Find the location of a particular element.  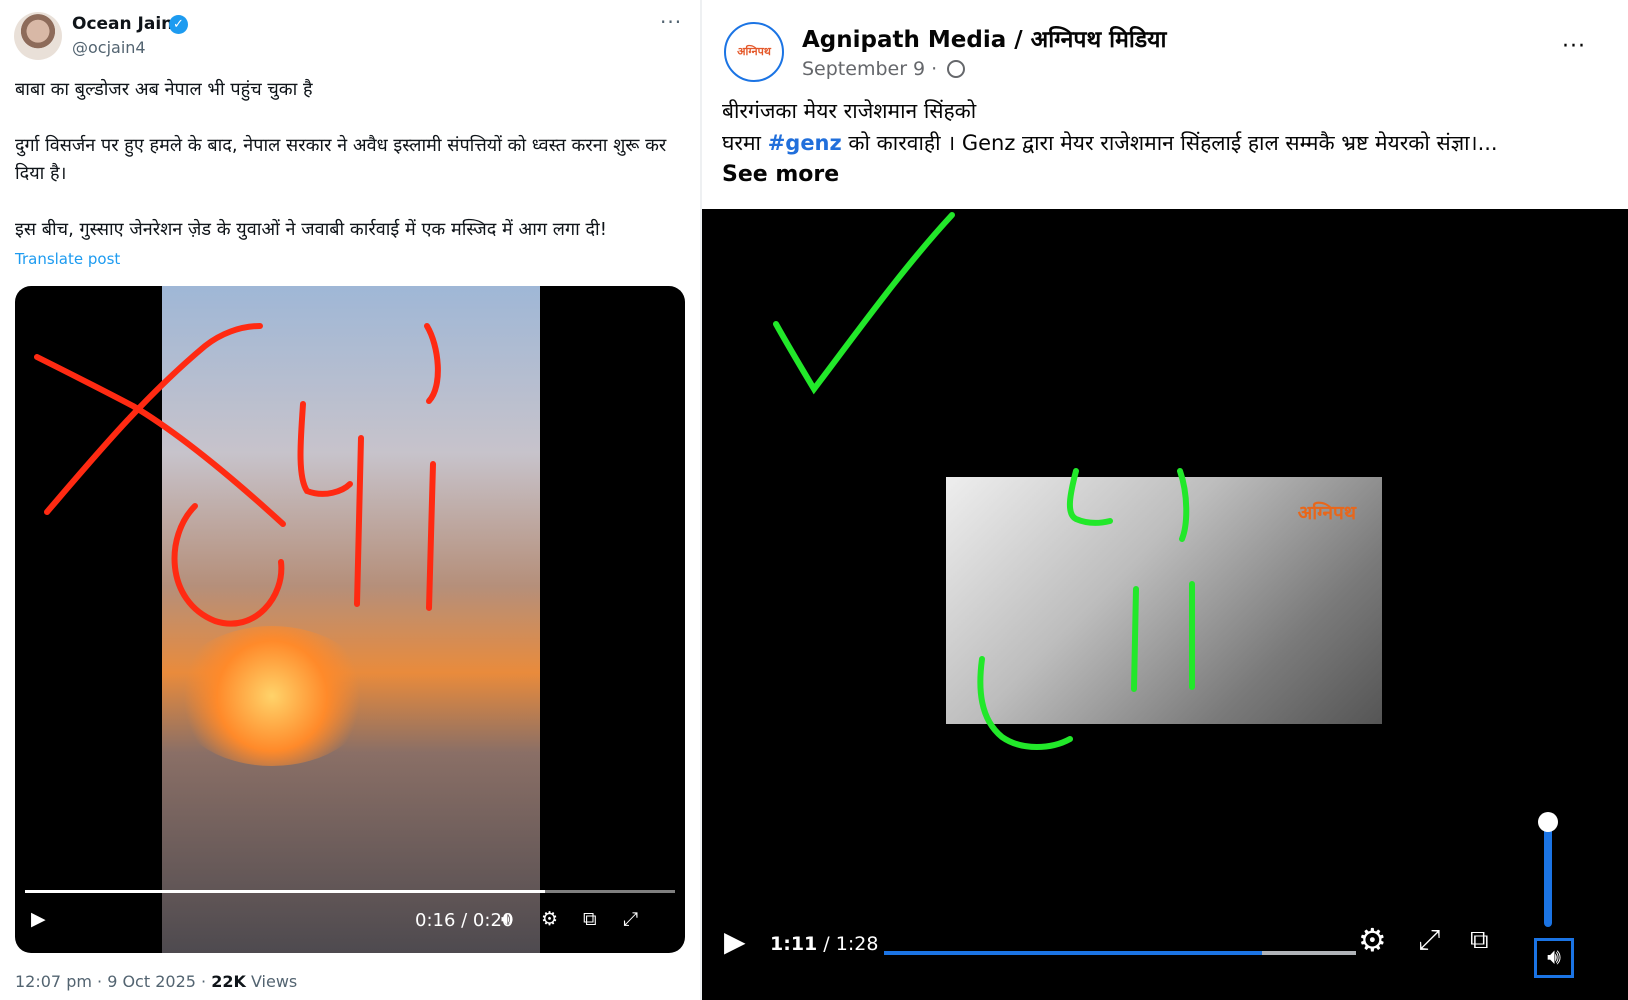

red-annotation-overlay is located at coordinates (237, 475).